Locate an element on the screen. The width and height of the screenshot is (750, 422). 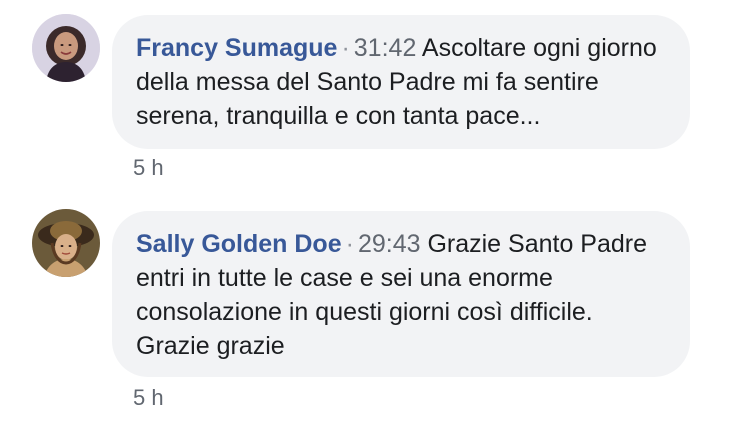
comment-author: Sally Golden Doe is located at coordinates (239, 244).